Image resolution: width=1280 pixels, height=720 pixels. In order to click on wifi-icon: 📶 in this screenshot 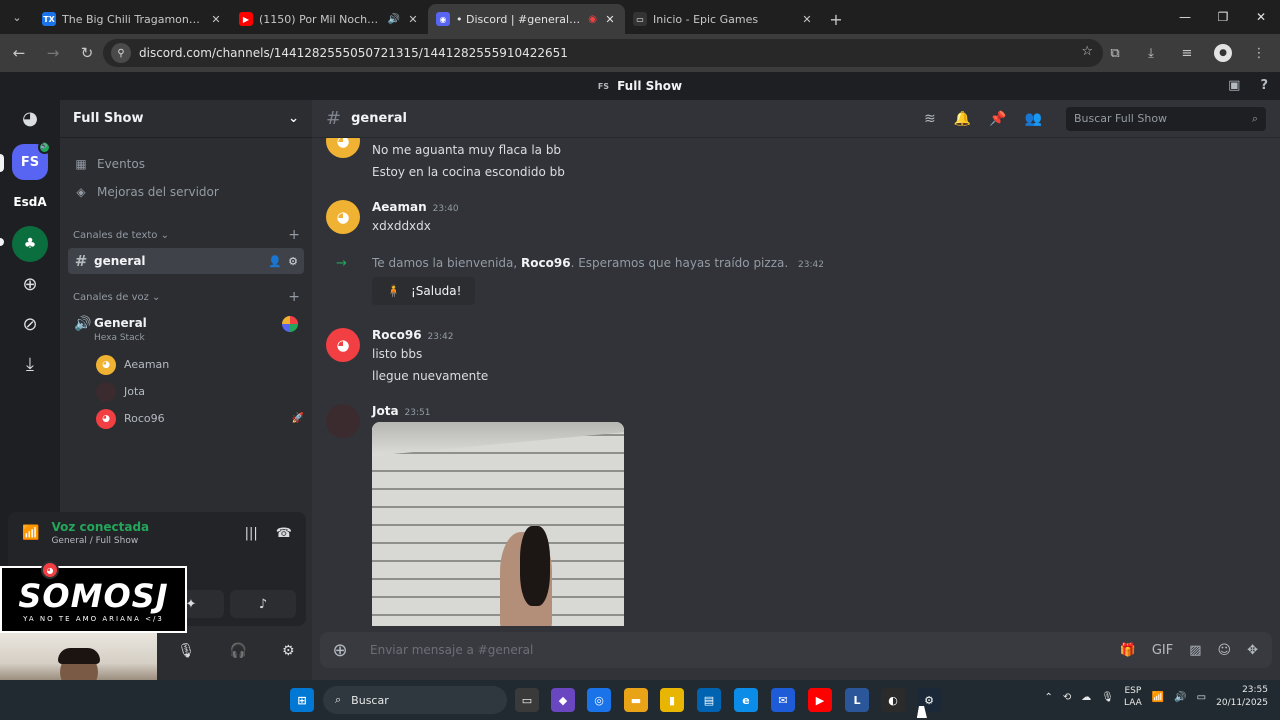, I will do `click(1158, 697)`.